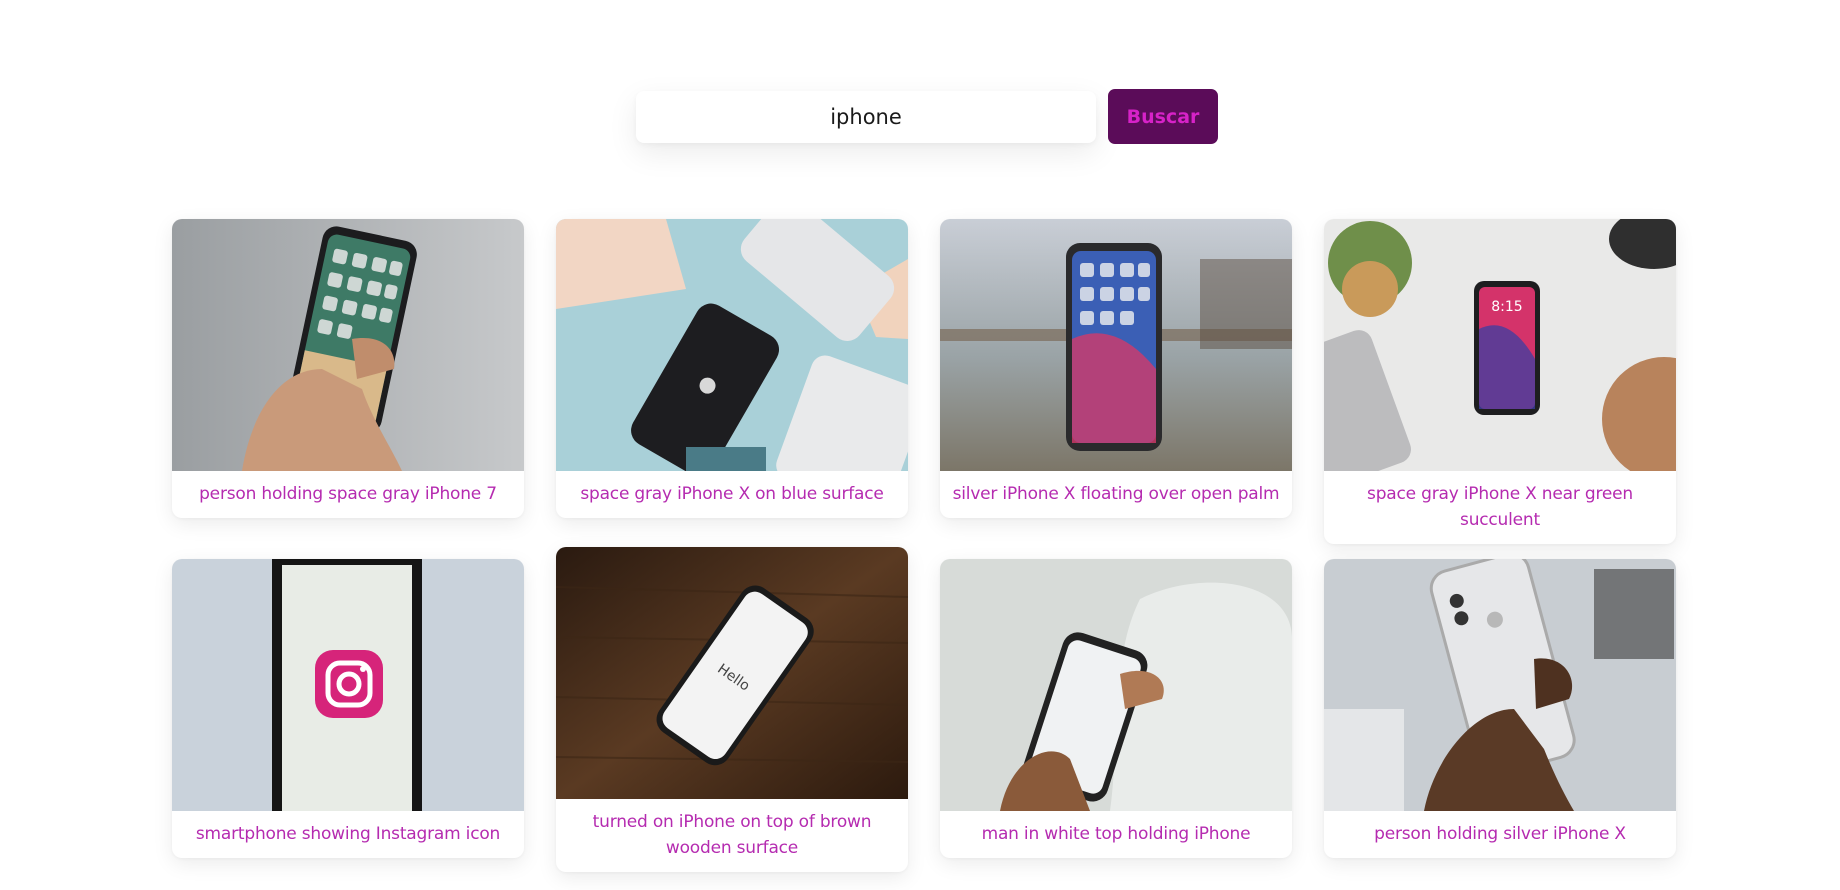  I want to click on result-caption: space gray iPhone X near green succulent, so click(1500, 507).